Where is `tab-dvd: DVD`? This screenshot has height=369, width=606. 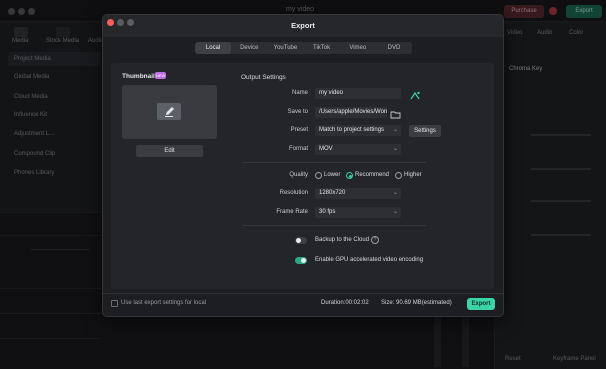 tab-dvd: DVD is located at coordinates (394, 48).